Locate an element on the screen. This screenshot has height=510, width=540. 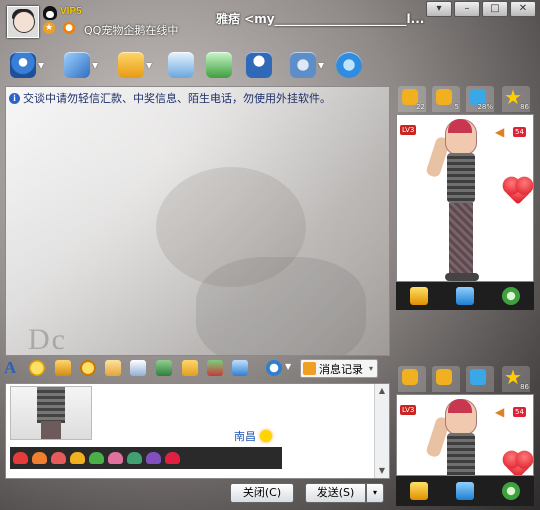
vip-badge: VIP5 is located at coordinates (71, 11).